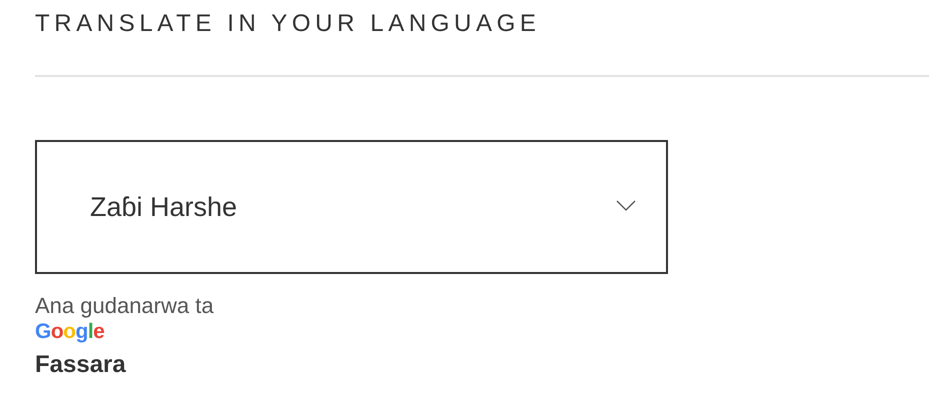 The width and height of the screenshot is (929, 410). I want to click on powered-by-text: Ana gudanarwa ta, so click(124, 306).